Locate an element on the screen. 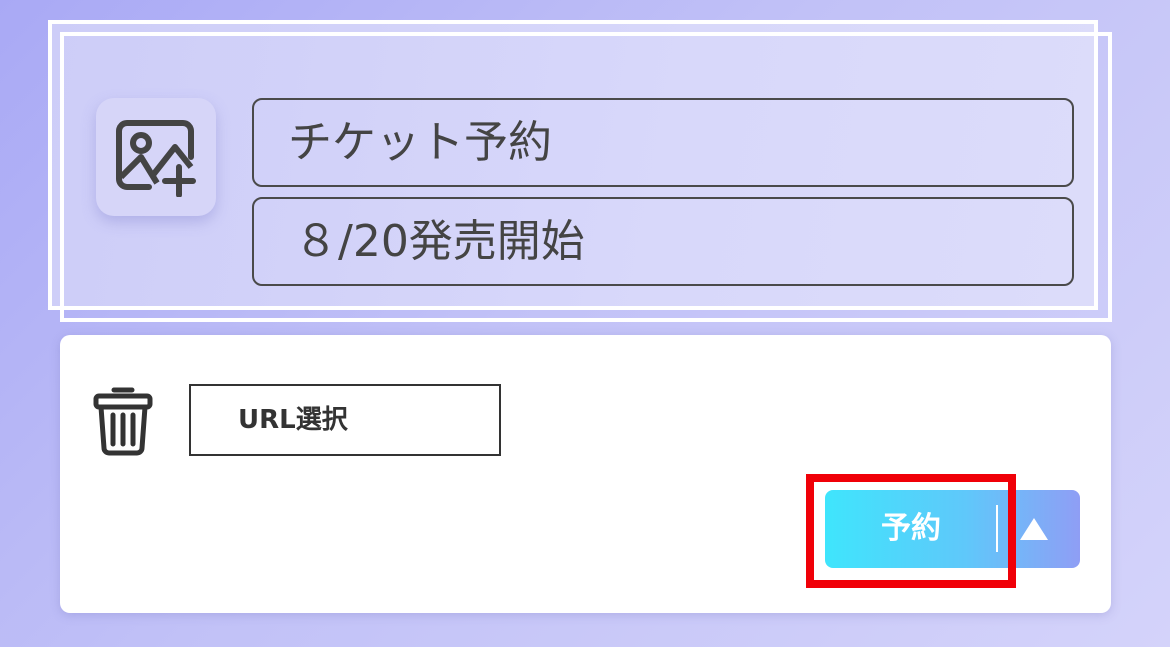 The image size is (1170, 647). add-image-icon is located at coordinates (156, 158).